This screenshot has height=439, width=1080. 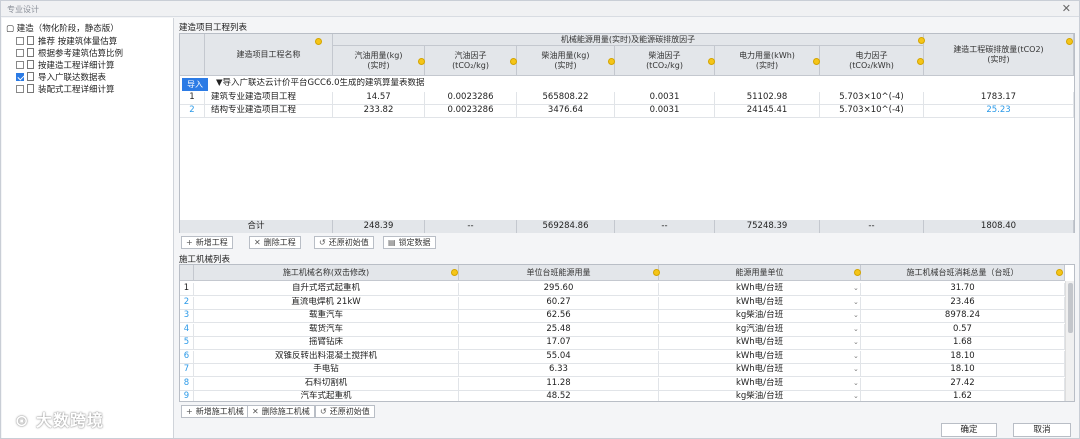 I want to click on machine-cell-total: 0.57, so click(x=963, y=330).